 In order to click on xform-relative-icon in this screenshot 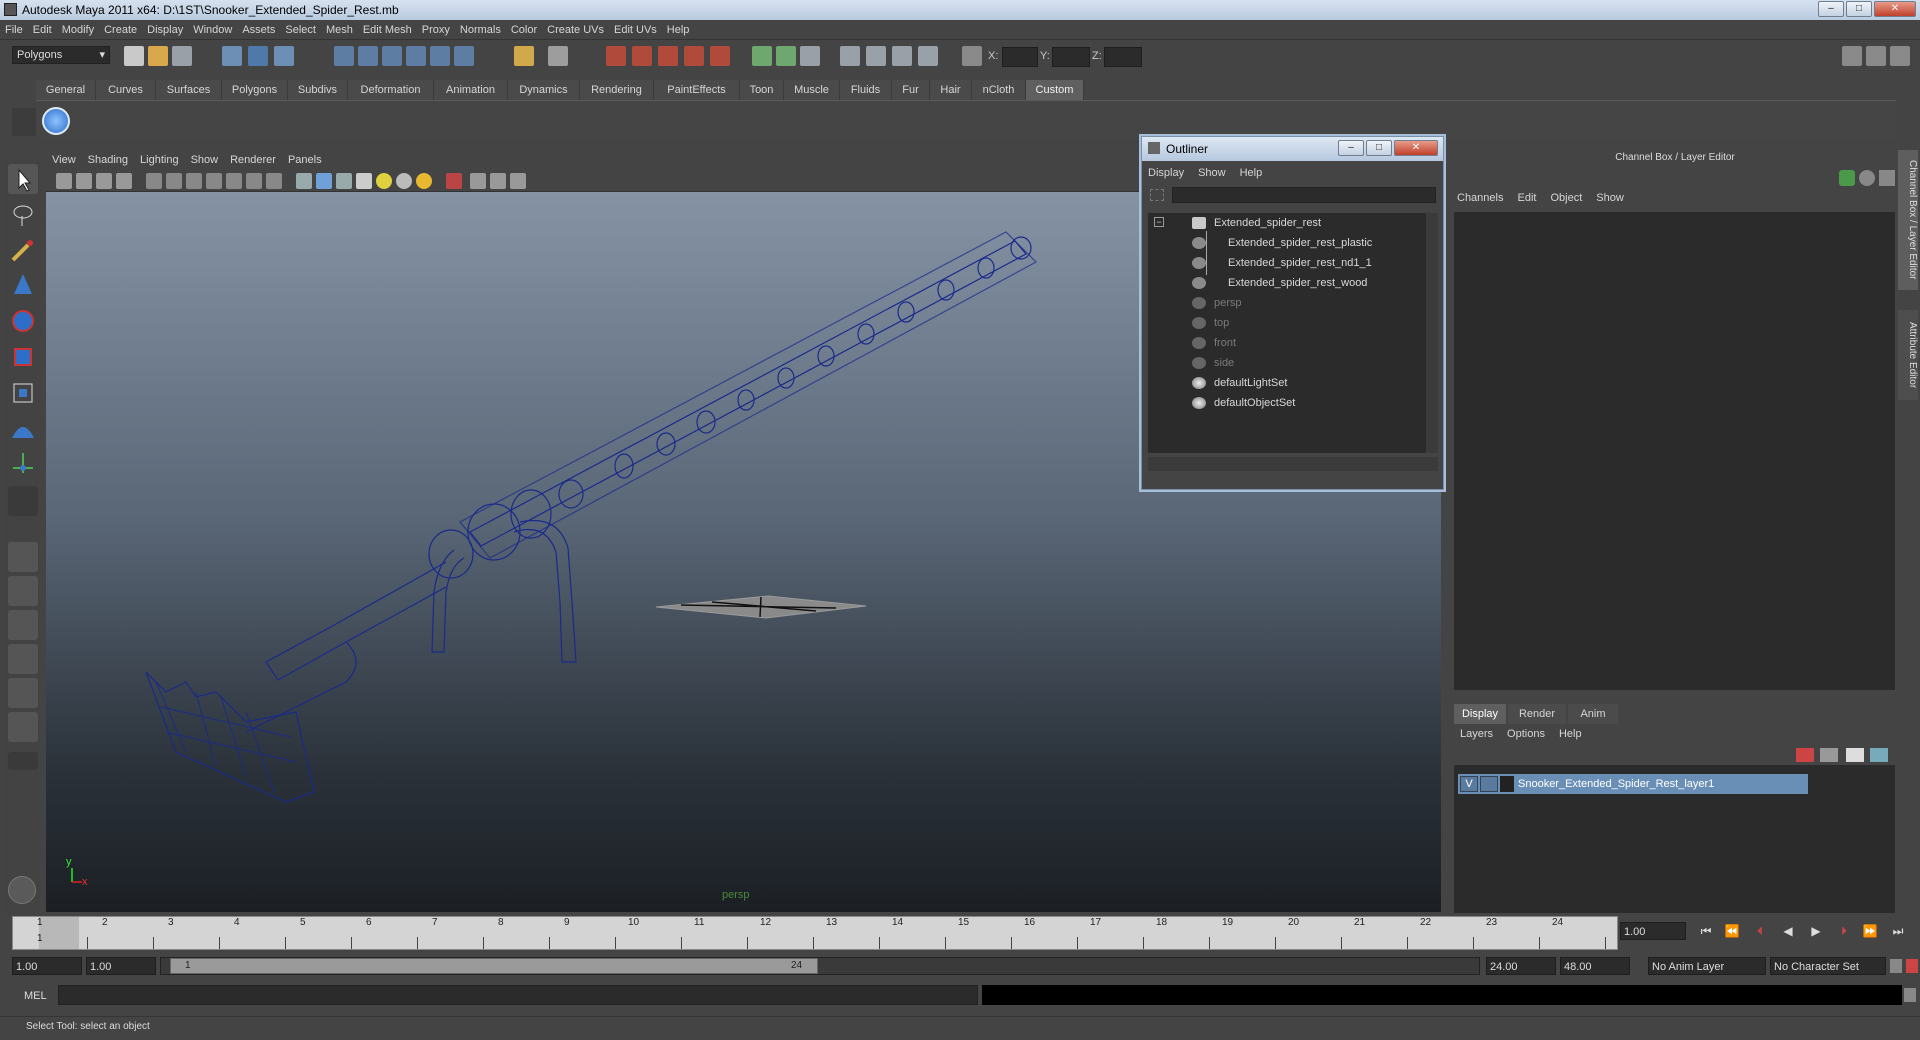, I will do `click(810, 56)`.